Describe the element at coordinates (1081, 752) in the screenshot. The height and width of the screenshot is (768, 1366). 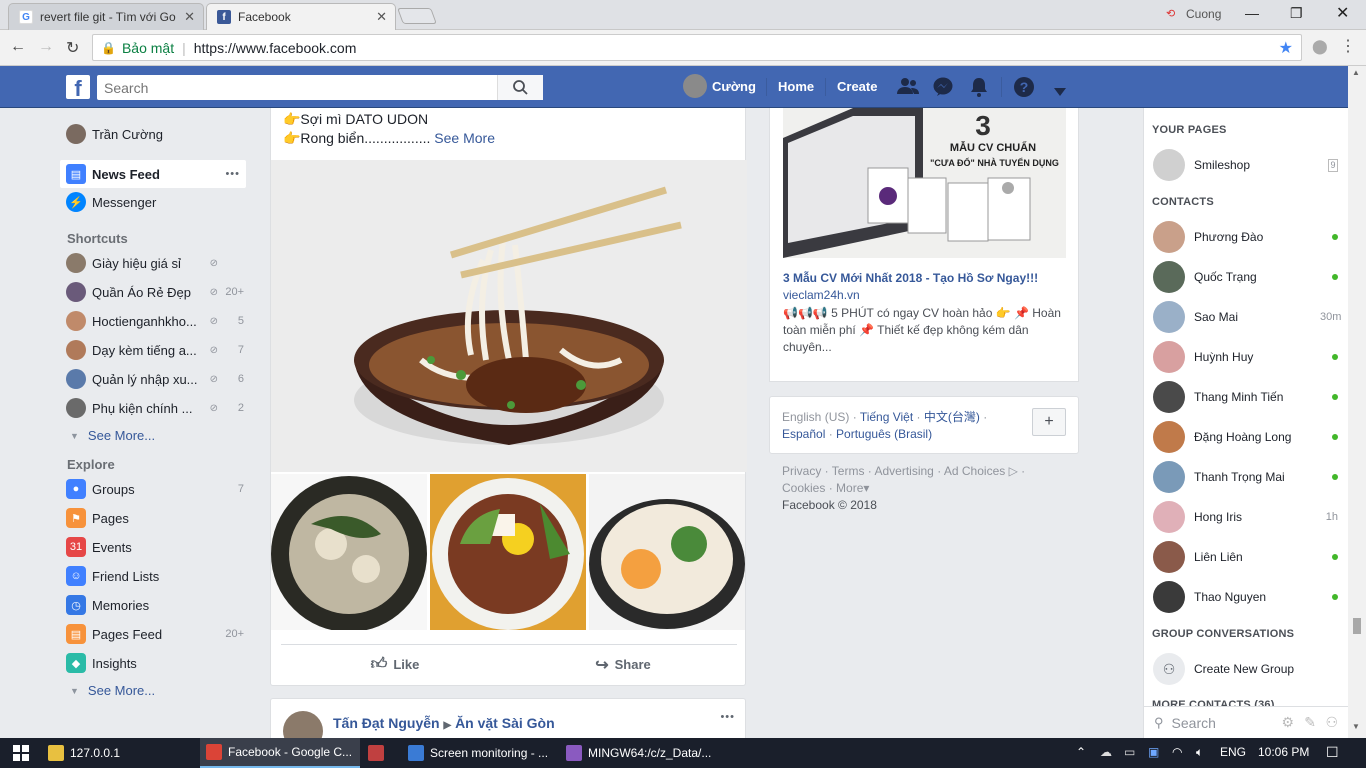
I see `tray-expand-icon: ⌃` at that location.